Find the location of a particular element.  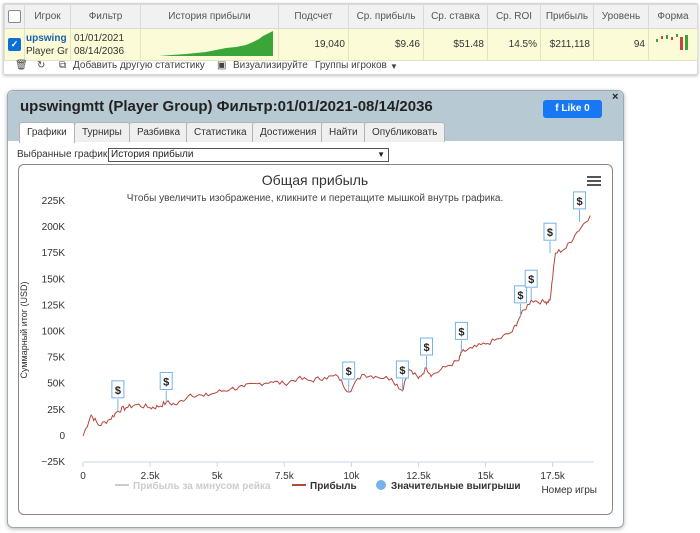

y-tick-label: 75K is located at coordinates (56, 358).